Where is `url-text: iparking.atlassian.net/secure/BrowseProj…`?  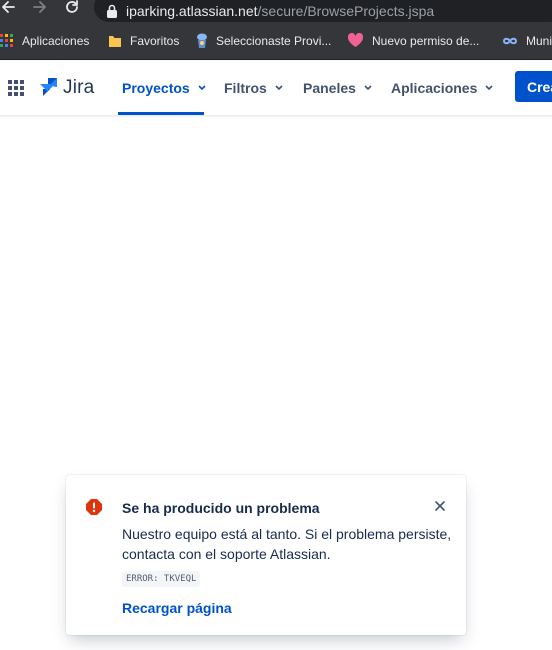
url-text: iparking.atlassian.net/secure/BrowseProj… is located at coordinates (280, 11).